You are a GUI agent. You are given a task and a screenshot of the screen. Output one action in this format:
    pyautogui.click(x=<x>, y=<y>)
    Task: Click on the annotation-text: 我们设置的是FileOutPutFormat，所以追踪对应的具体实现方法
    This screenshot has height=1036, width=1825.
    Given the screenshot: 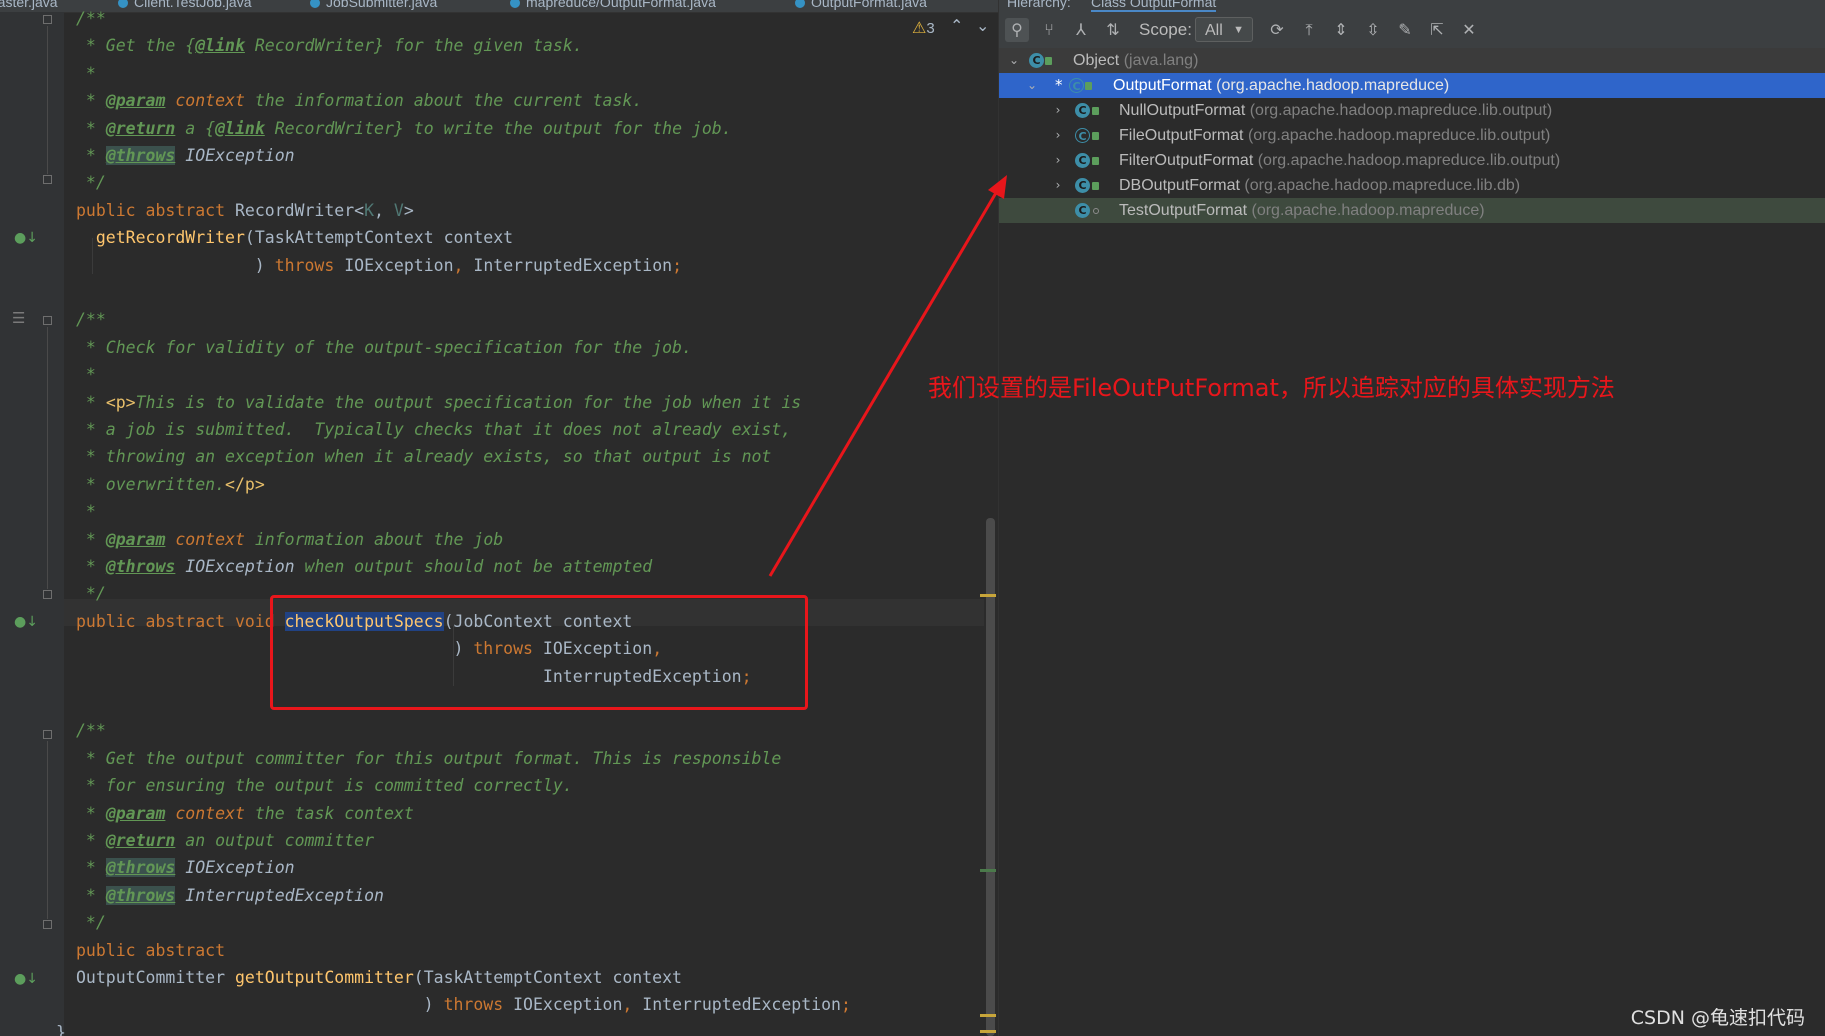 What is the action you would take?
    pyautogui.click(x=1271, y=388)
    